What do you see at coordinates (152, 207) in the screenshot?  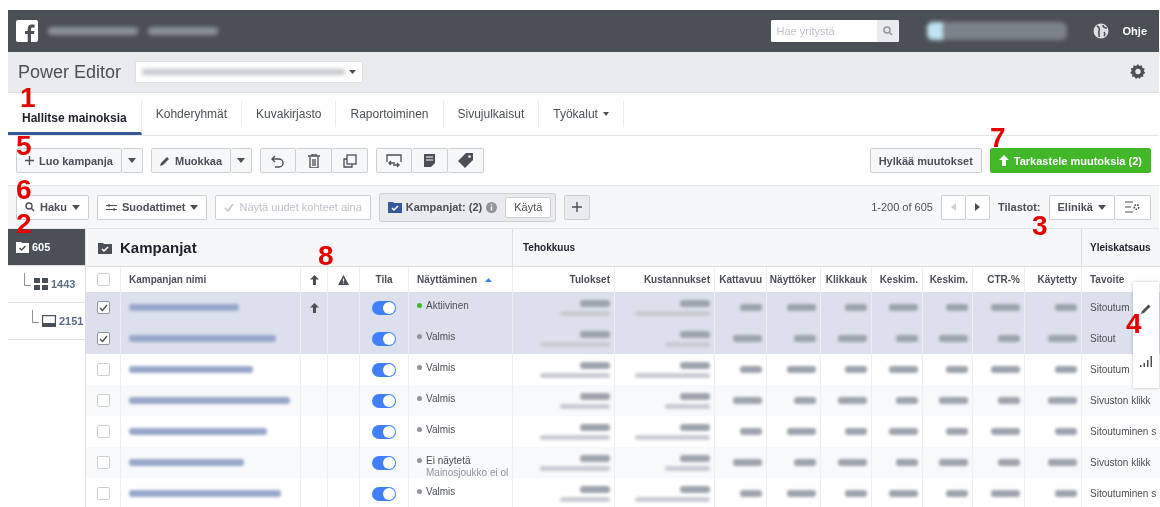 I see `filters-button: Suodattimet` at bounding box center [152, 207].